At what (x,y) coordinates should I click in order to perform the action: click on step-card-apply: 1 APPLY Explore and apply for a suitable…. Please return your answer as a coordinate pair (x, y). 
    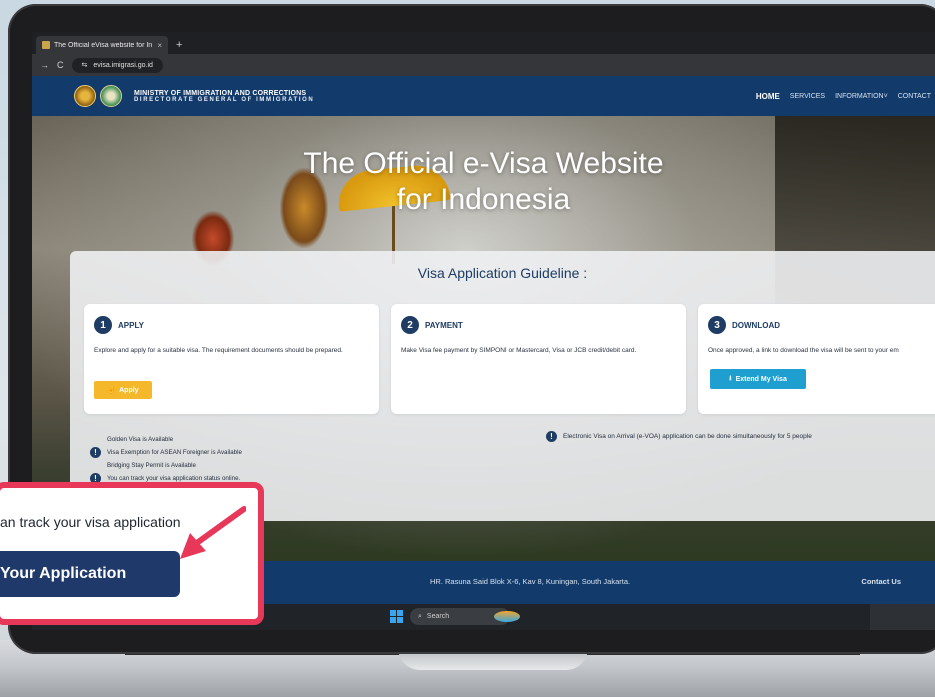
    Looking at the image, I should click on (231, 359).